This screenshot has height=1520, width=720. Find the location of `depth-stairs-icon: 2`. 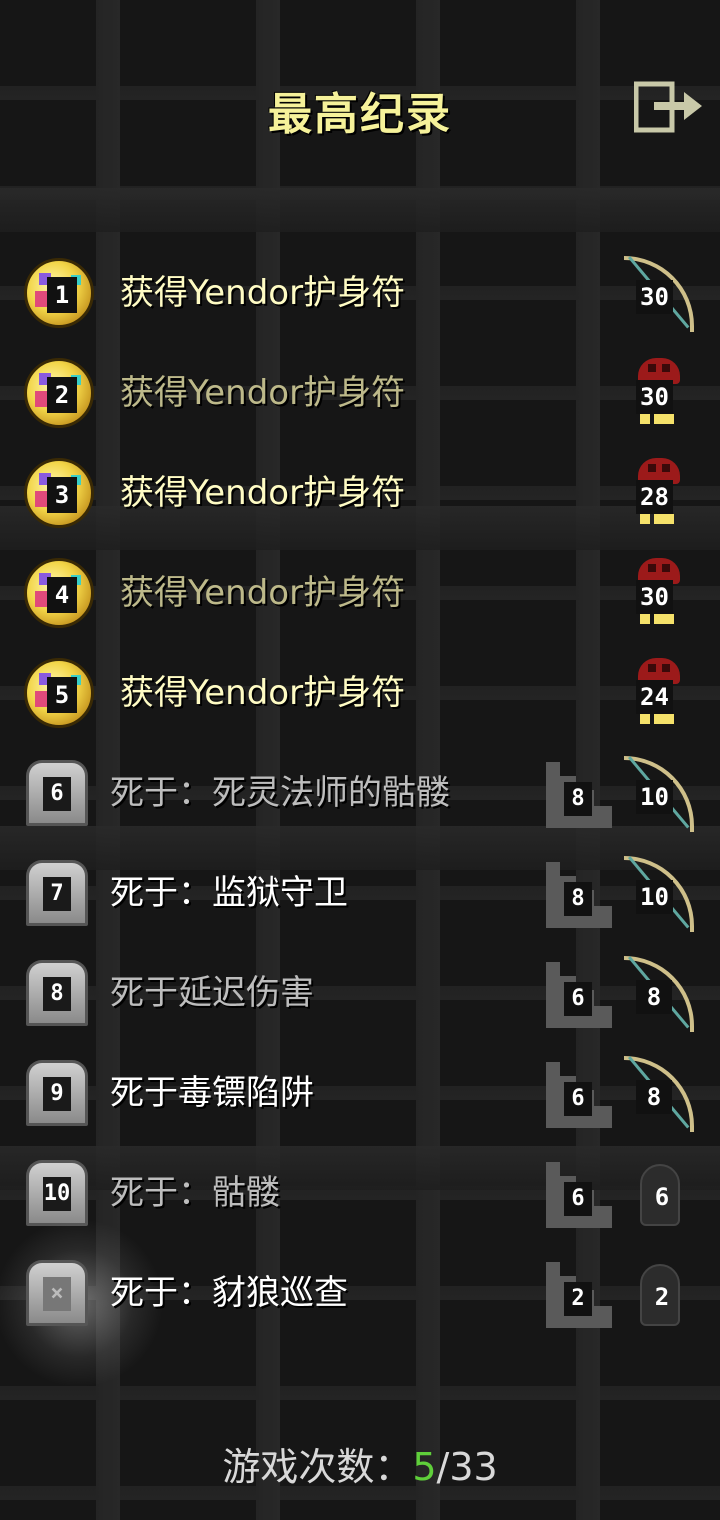

depth-stairs-icon: 2 is located at coordinates (579, 1295).